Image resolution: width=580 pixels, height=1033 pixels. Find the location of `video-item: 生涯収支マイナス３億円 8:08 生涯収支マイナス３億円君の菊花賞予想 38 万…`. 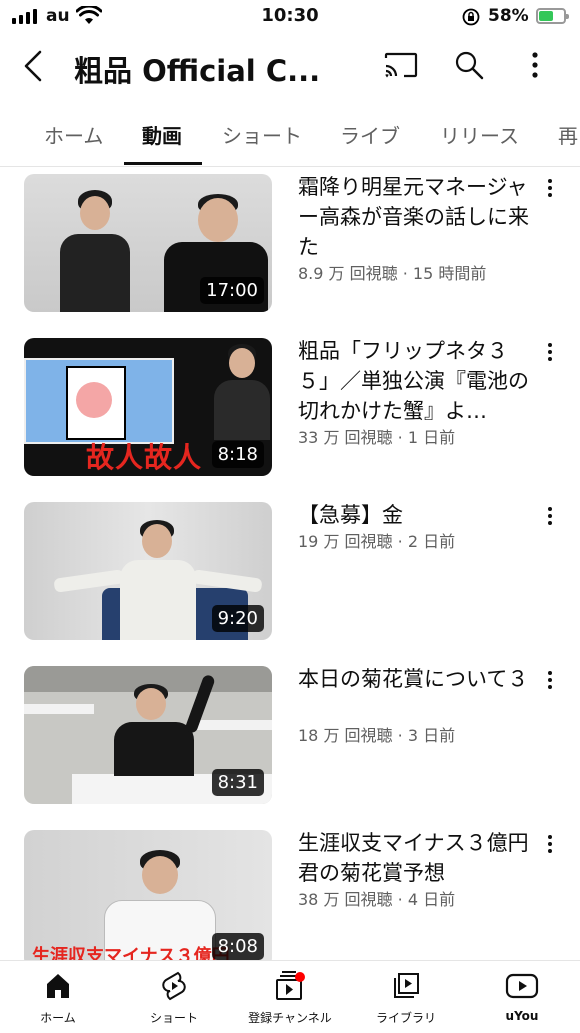

video-item: 生涯収支マイナス３億円 8:08 生涯収支マイナス３億円君の菊花賞予想 38 万… is located at coordinates (290, 892).